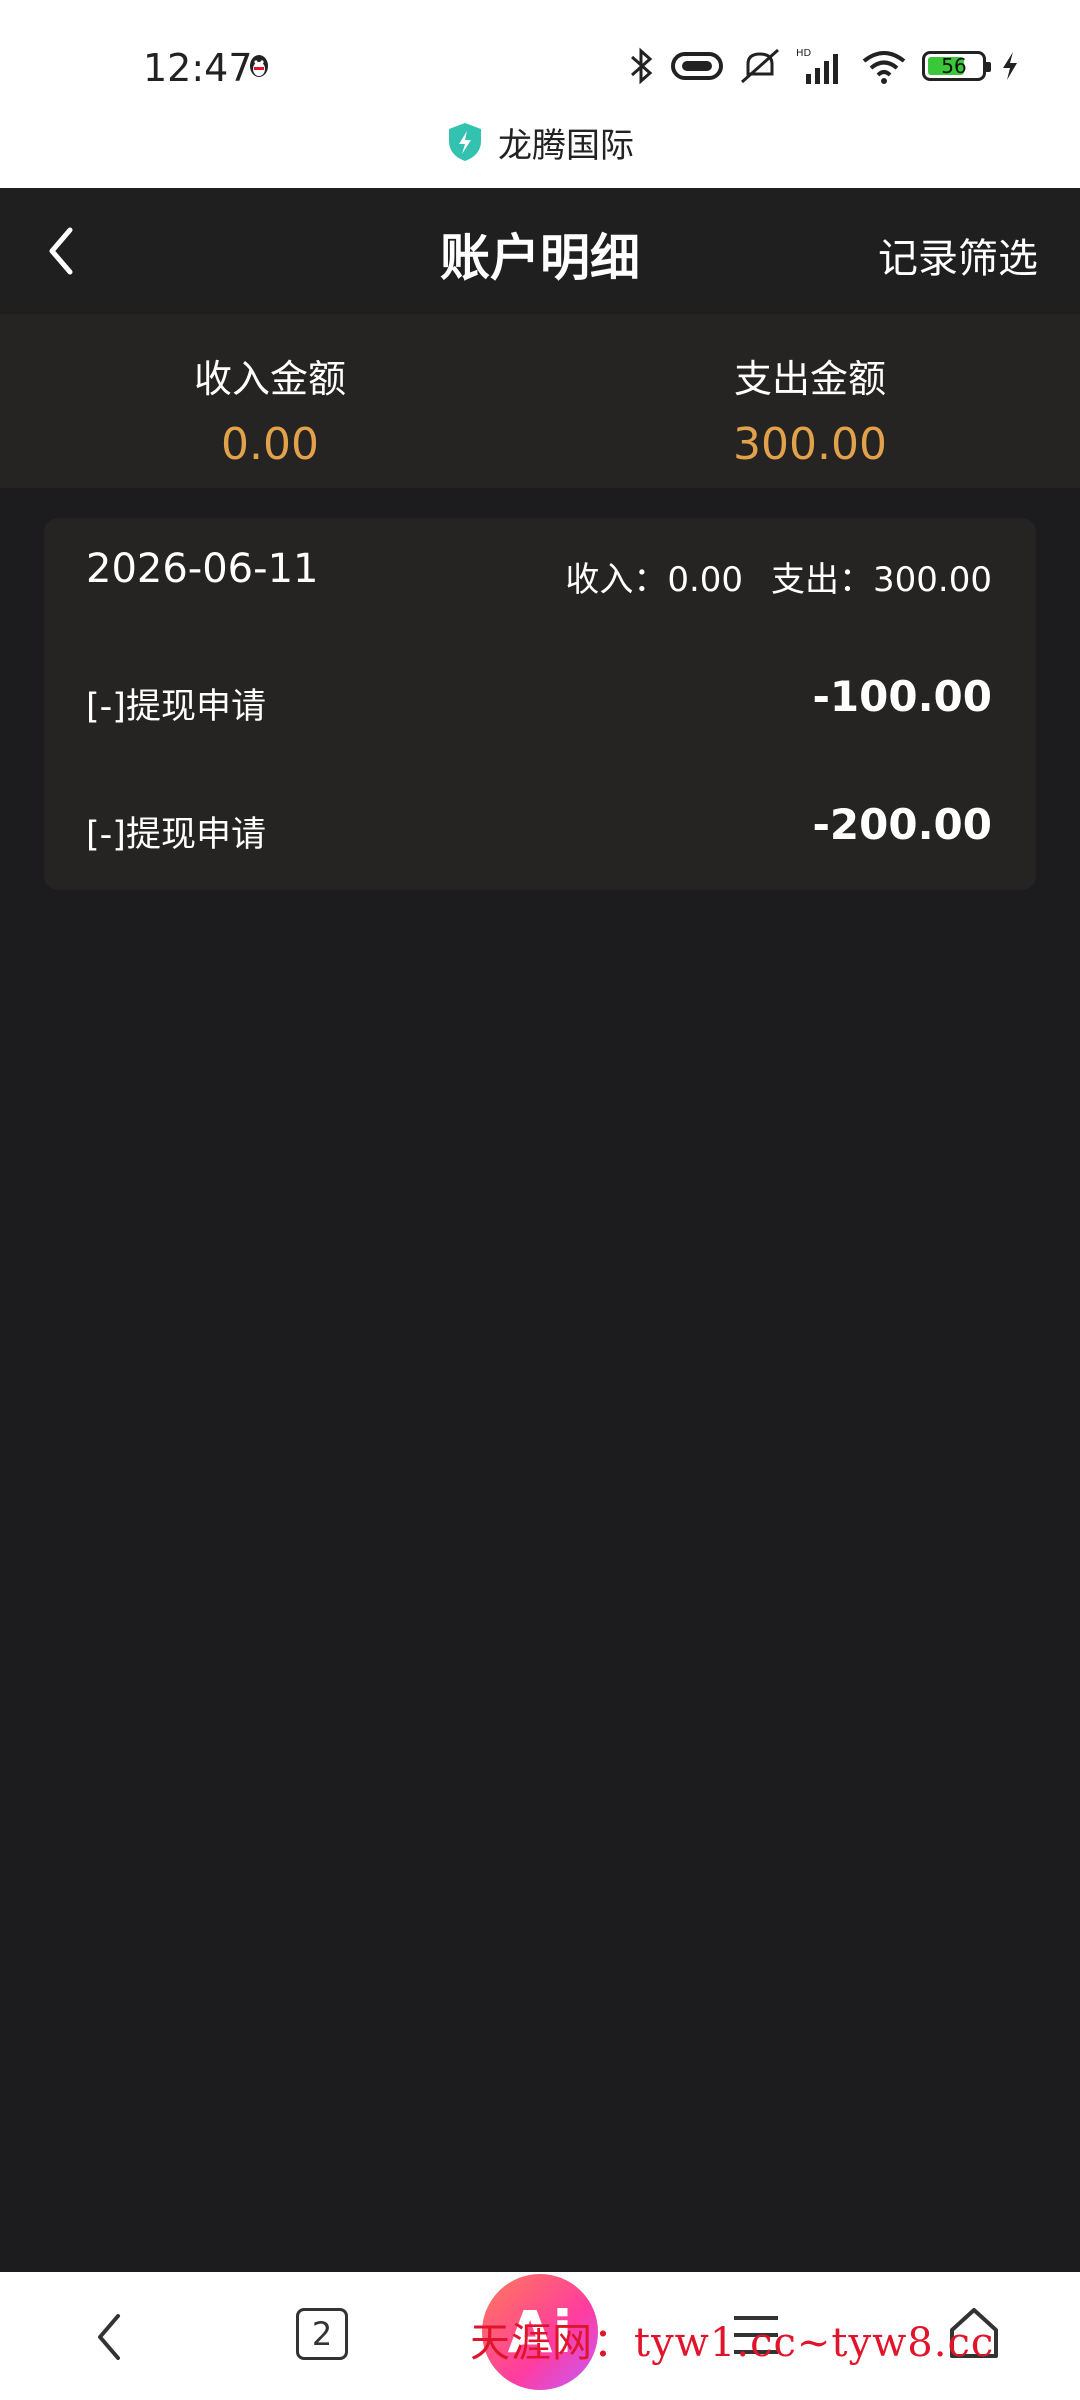  I want to click on wifi-icon, so click(884, 67).